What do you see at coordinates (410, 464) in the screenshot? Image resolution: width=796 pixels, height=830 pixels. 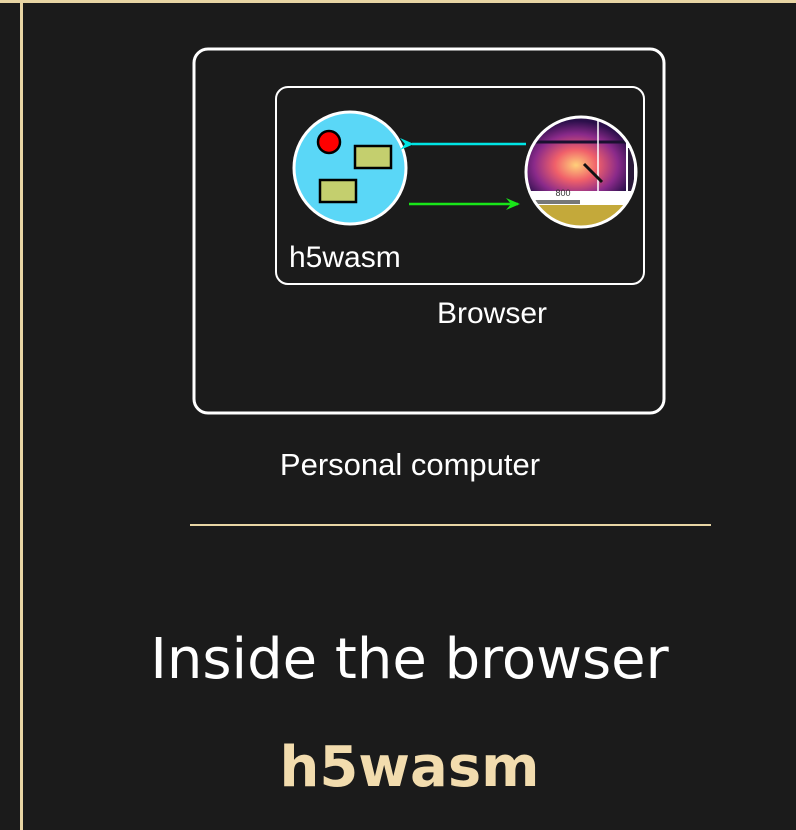 I see `computer-label: Personal computer` at bounding box center [410, 464].